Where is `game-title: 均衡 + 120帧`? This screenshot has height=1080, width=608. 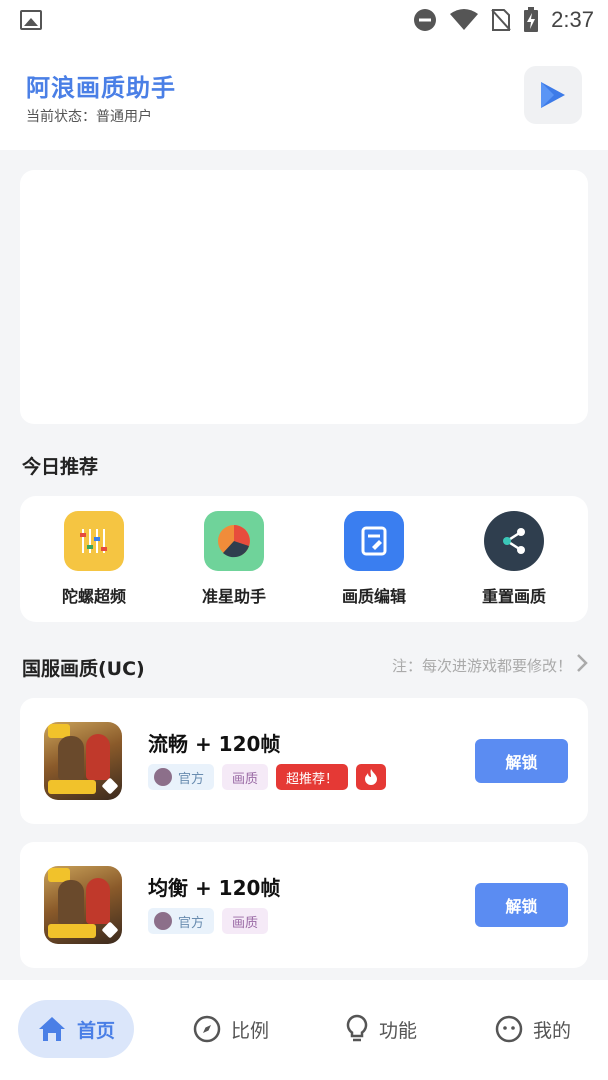 game-title: 均衡 + 120帧 is located at coordinates (214, 888).